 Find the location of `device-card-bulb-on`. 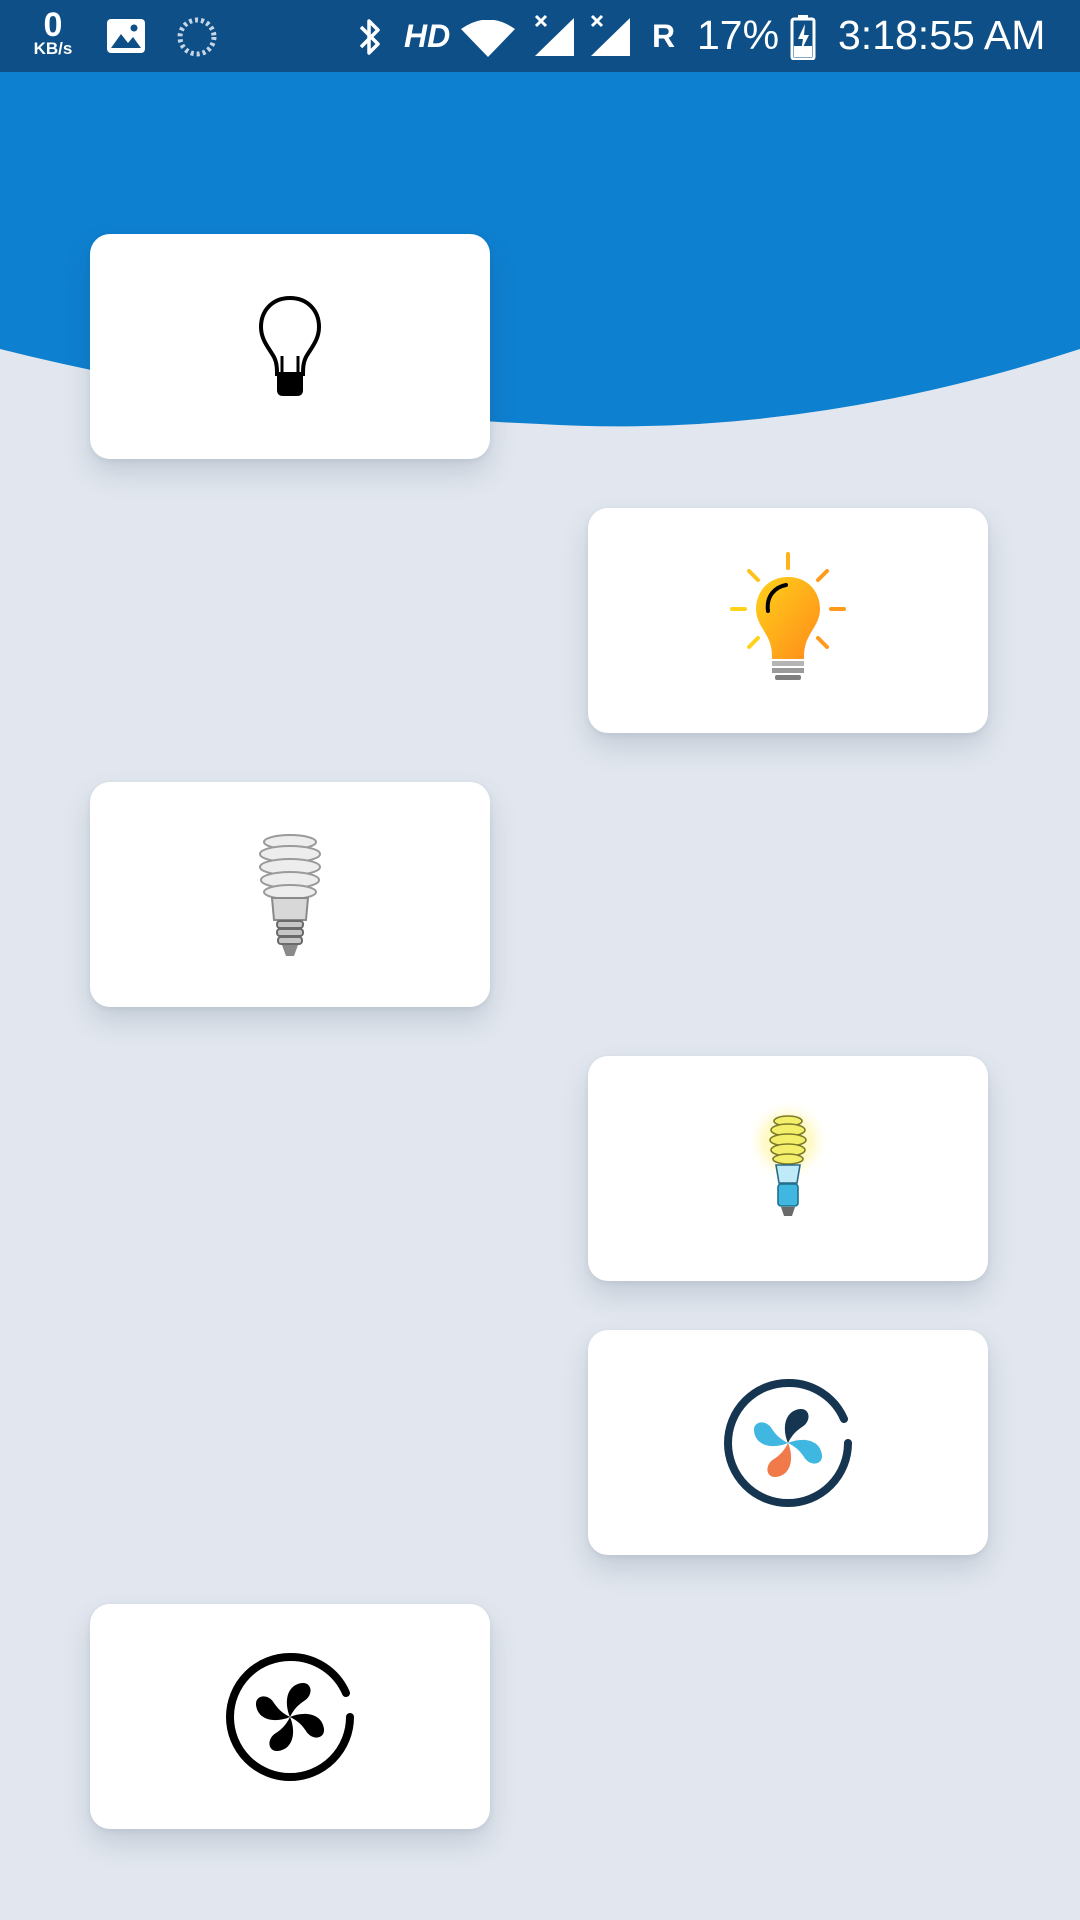

device-card-bulb-on is located at coordinates (788, 620).